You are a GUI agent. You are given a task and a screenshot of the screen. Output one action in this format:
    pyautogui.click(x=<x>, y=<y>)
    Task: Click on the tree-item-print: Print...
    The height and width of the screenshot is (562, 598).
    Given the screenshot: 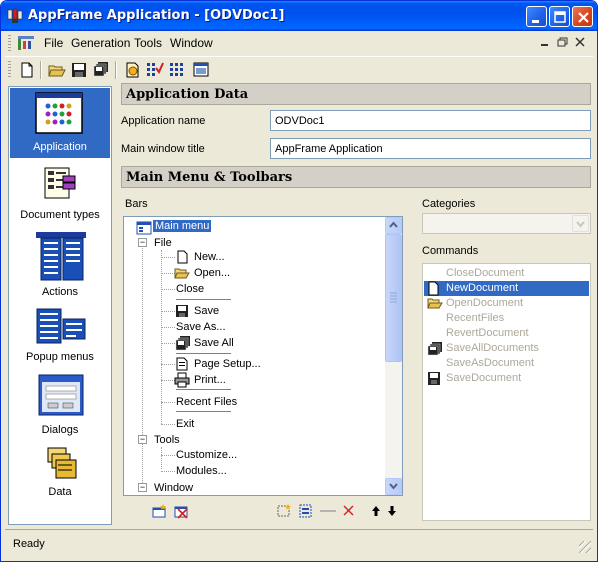 What is the action you would take?
    pyautogui.click(x=210, y=380)
    